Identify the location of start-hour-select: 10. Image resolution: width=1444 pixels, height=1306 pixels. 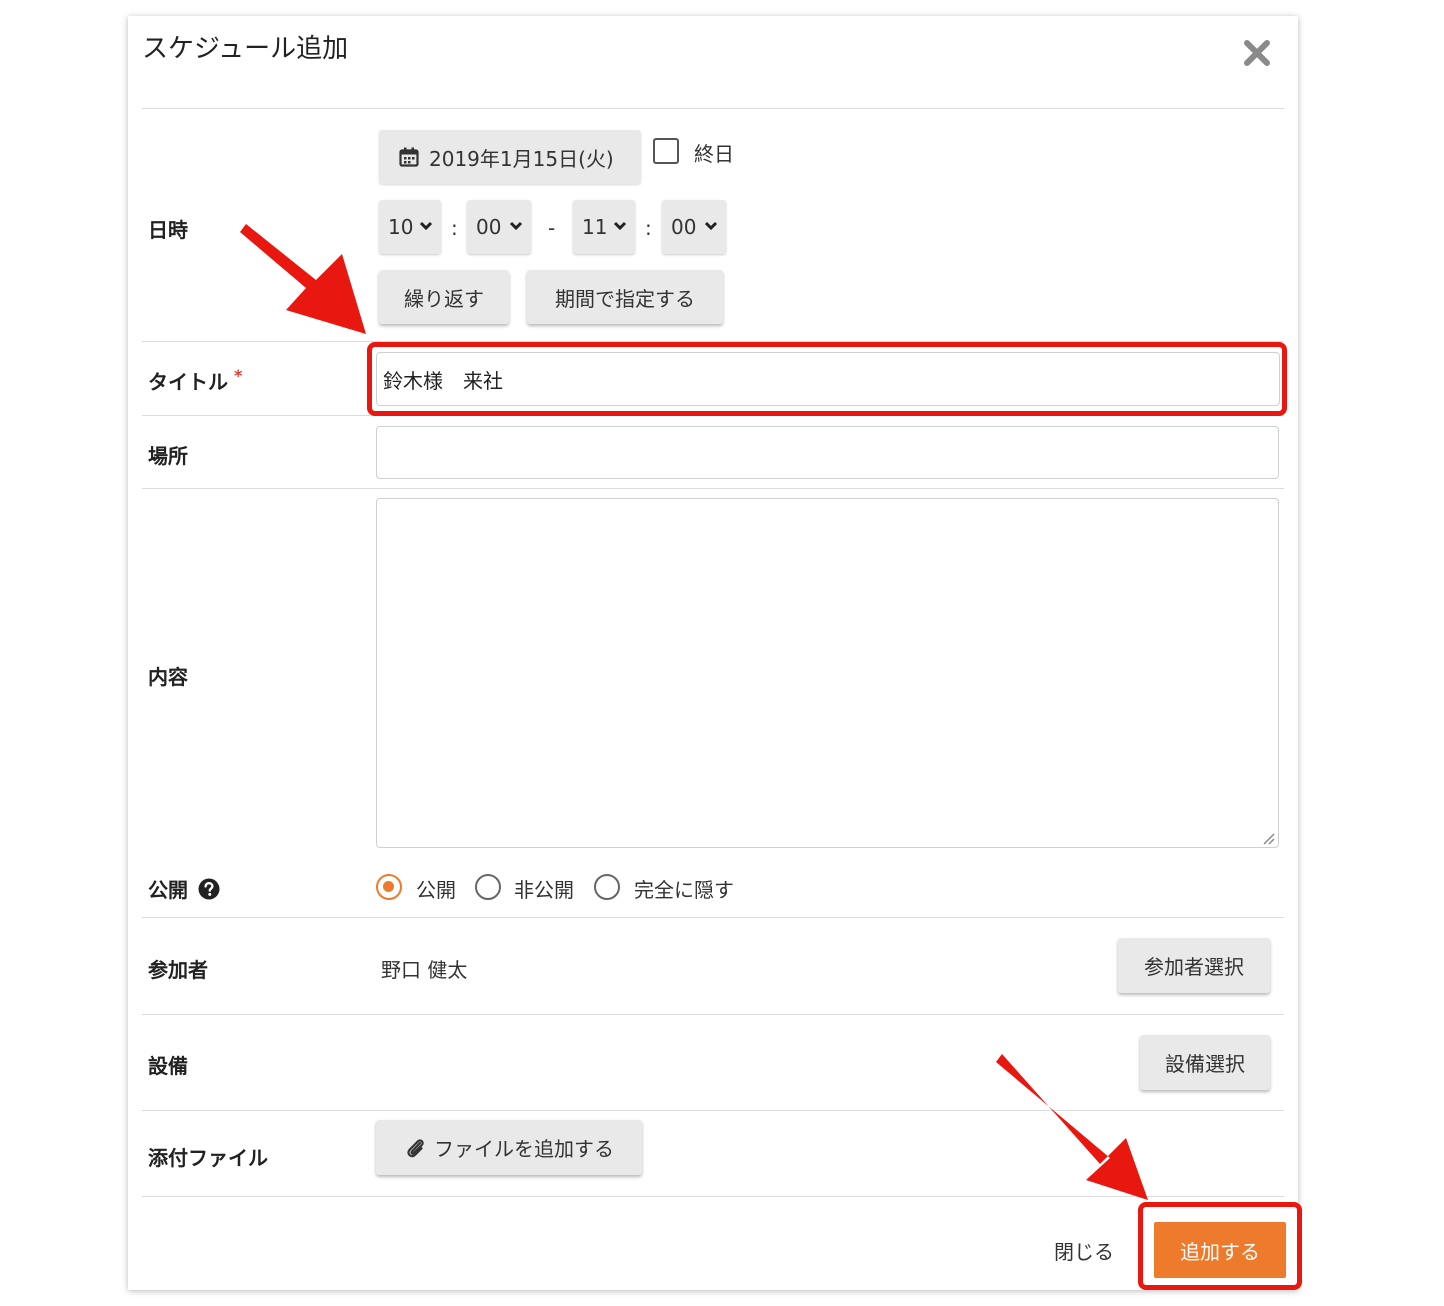
(410, 227).